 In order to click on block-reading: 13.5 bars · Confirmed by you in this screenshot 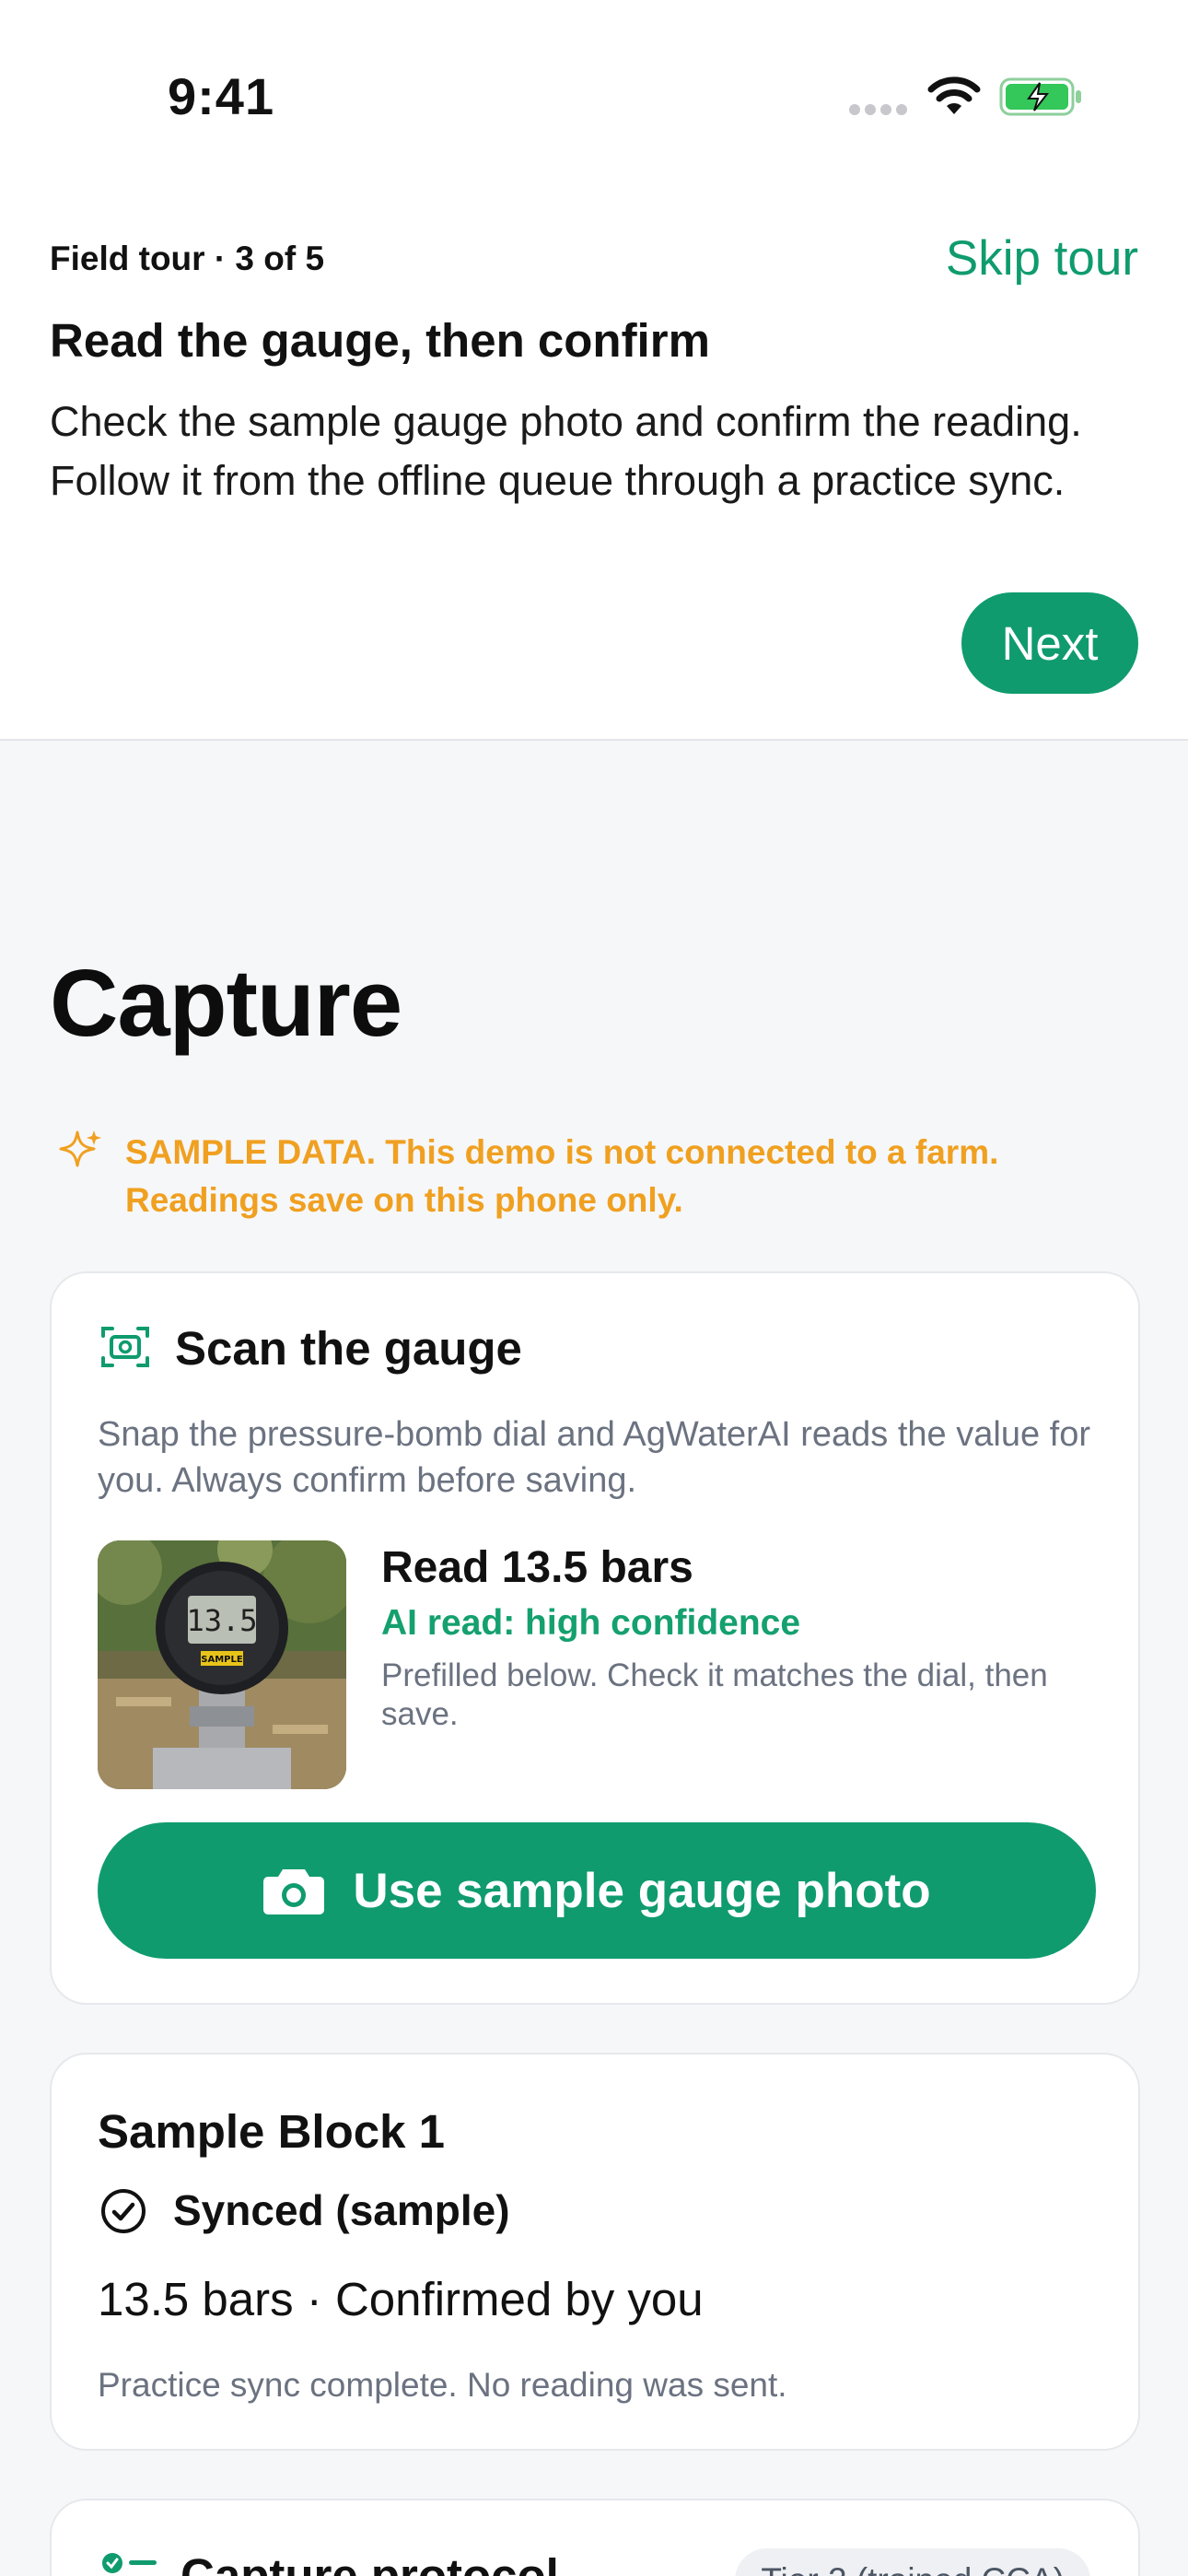, I will do `click(401, 2299)`.